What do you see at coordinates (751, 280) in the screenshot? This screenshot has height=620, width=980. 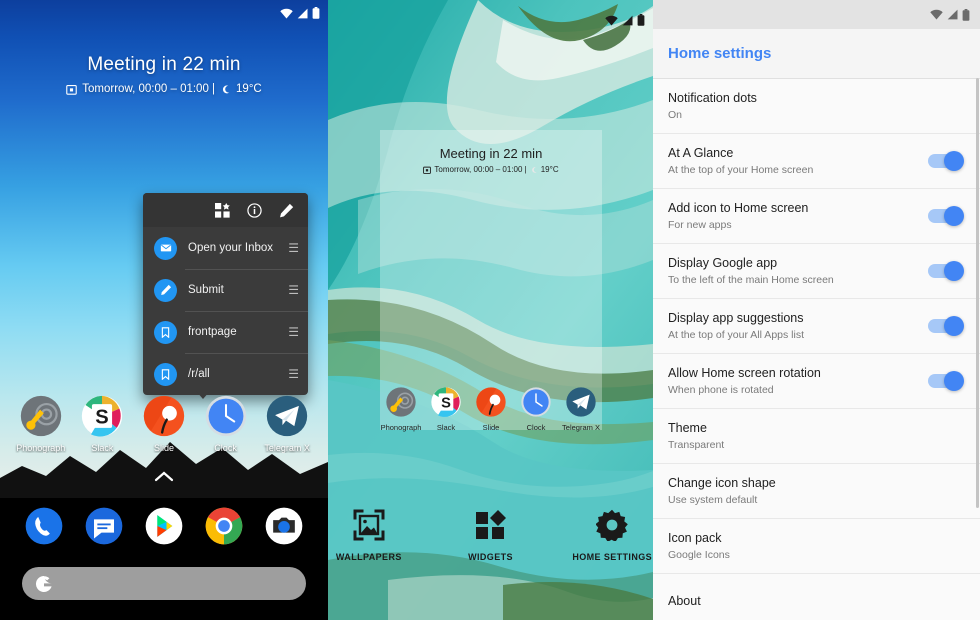 I see `setting-summary: To the left of the main Home screen` at bounding box center [751, 280].